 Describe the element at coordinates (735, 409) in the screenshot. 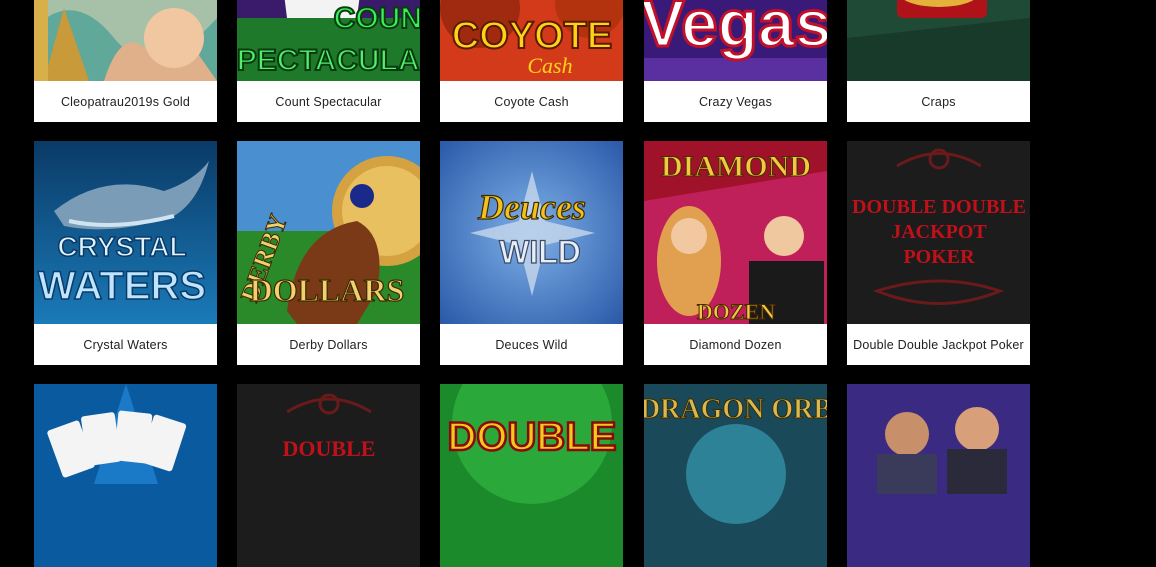

I see `art-text: DRAGON ORB` at that location.